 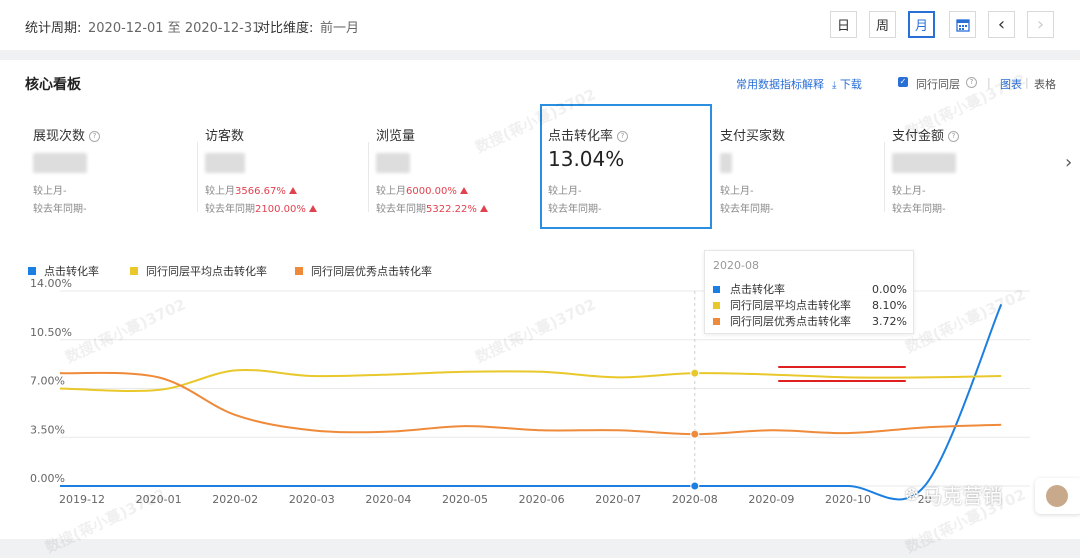 What do you see at coordinates (753, 136) in the screenshot?
I see `metric-title: 支付买家数` at bounding box center [753, 136].